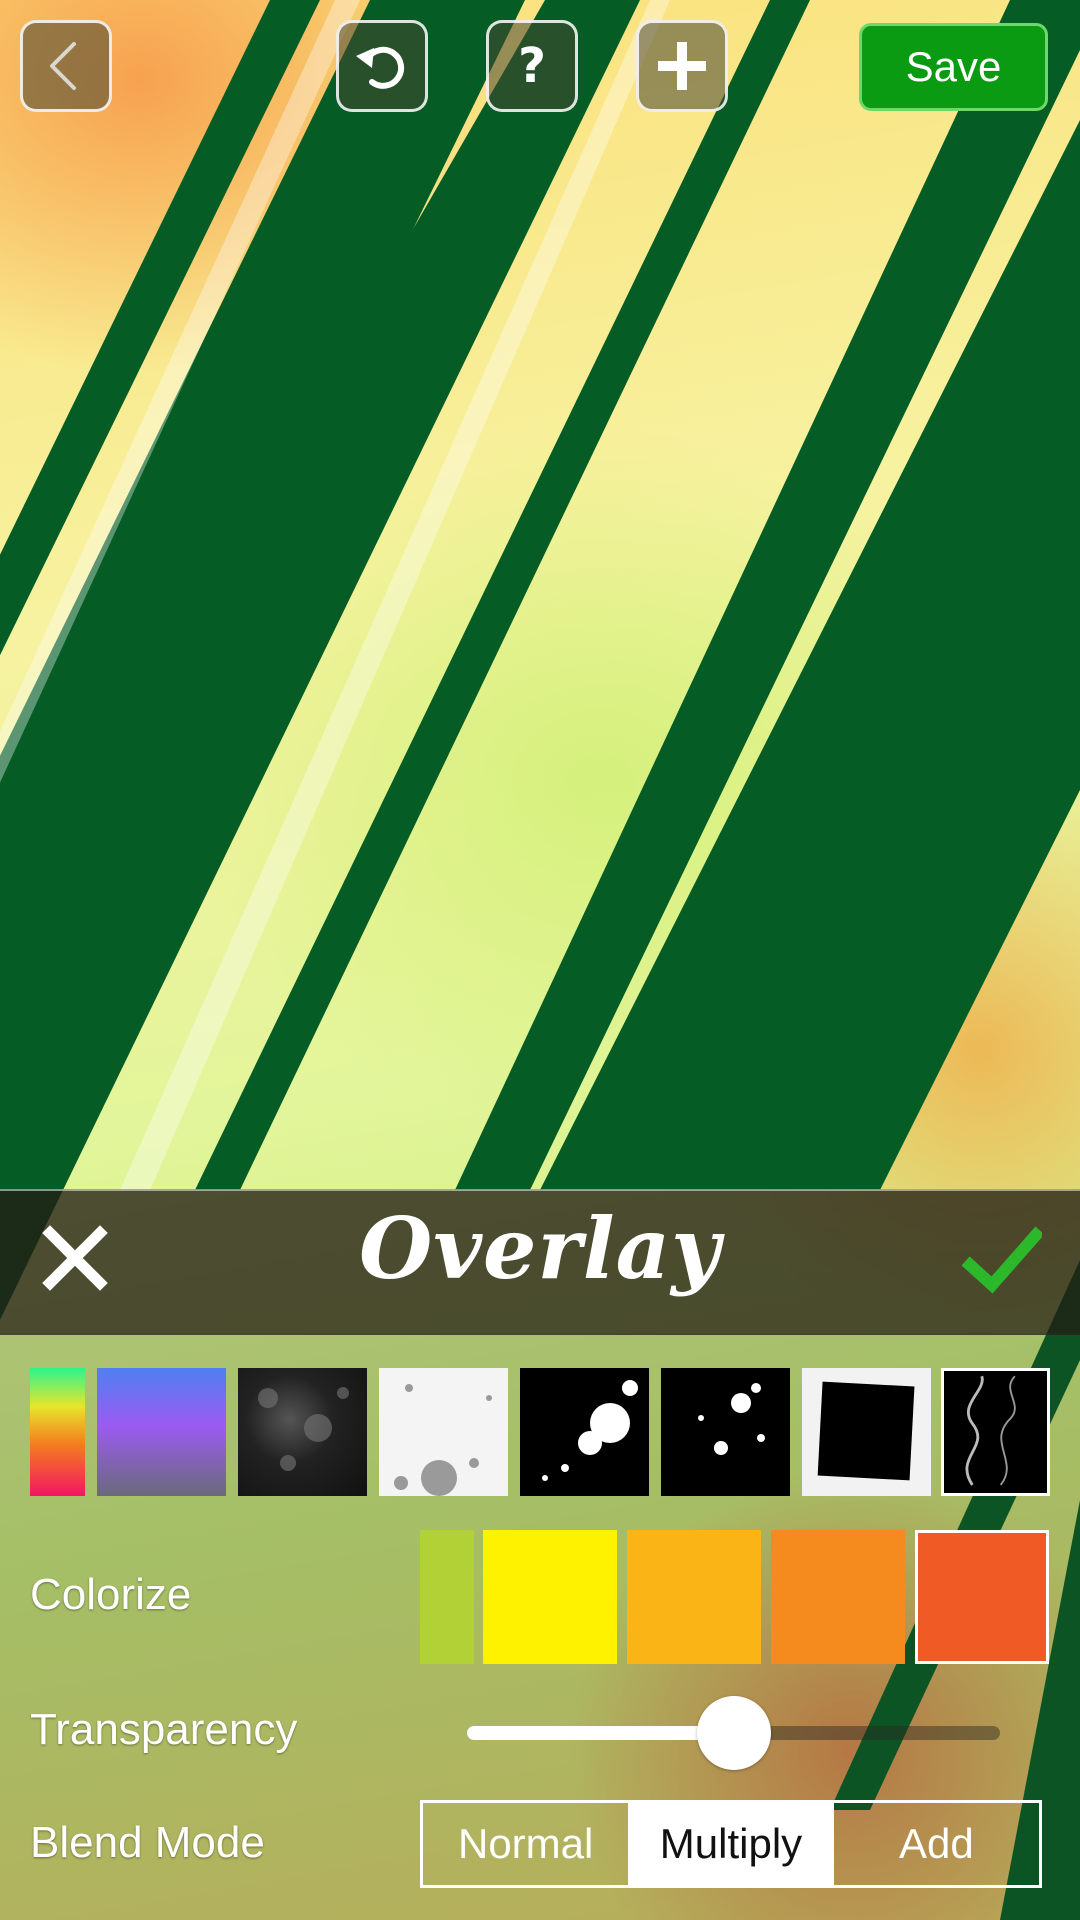  Describe the element at coordinates (147, 1842) in the screenshot. I see `blend-mode-label: Blend Mode` at that location.